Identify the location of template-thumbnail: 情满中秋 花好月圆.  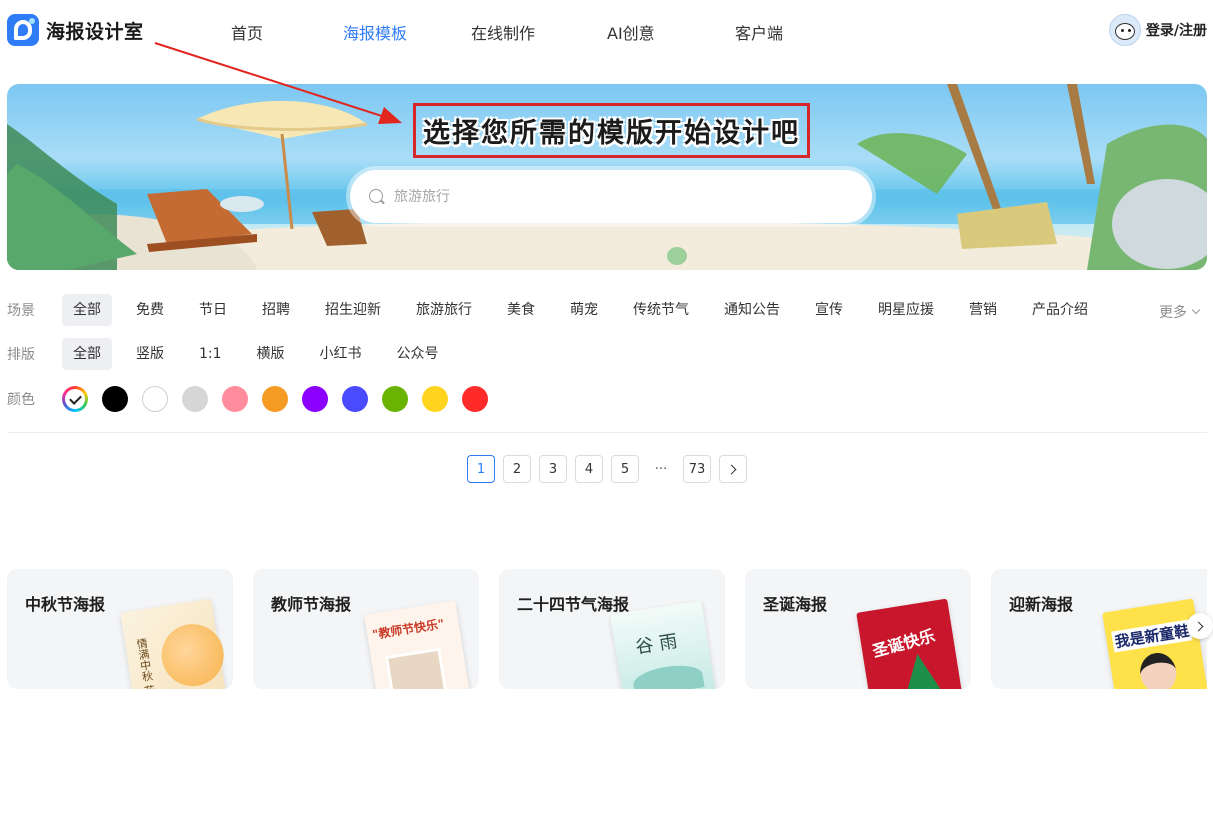
(175, 643).